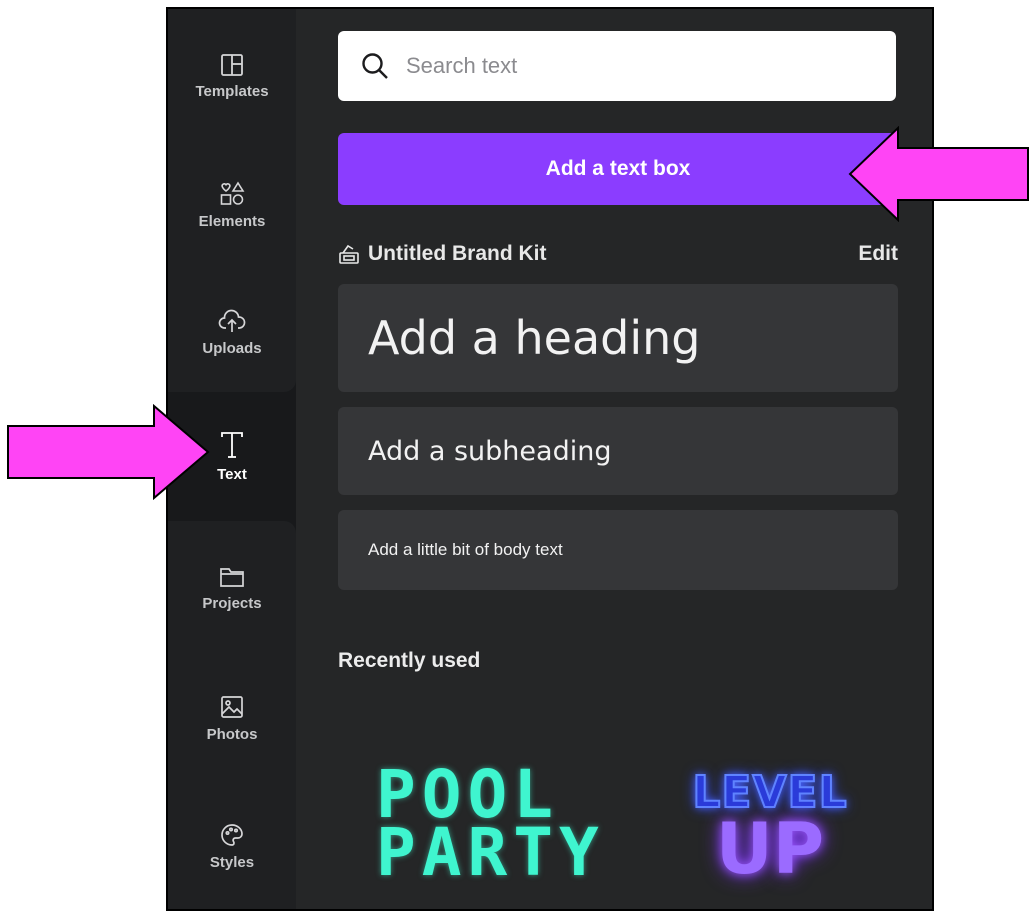  I want to click on image-icon, so click(232, 706).